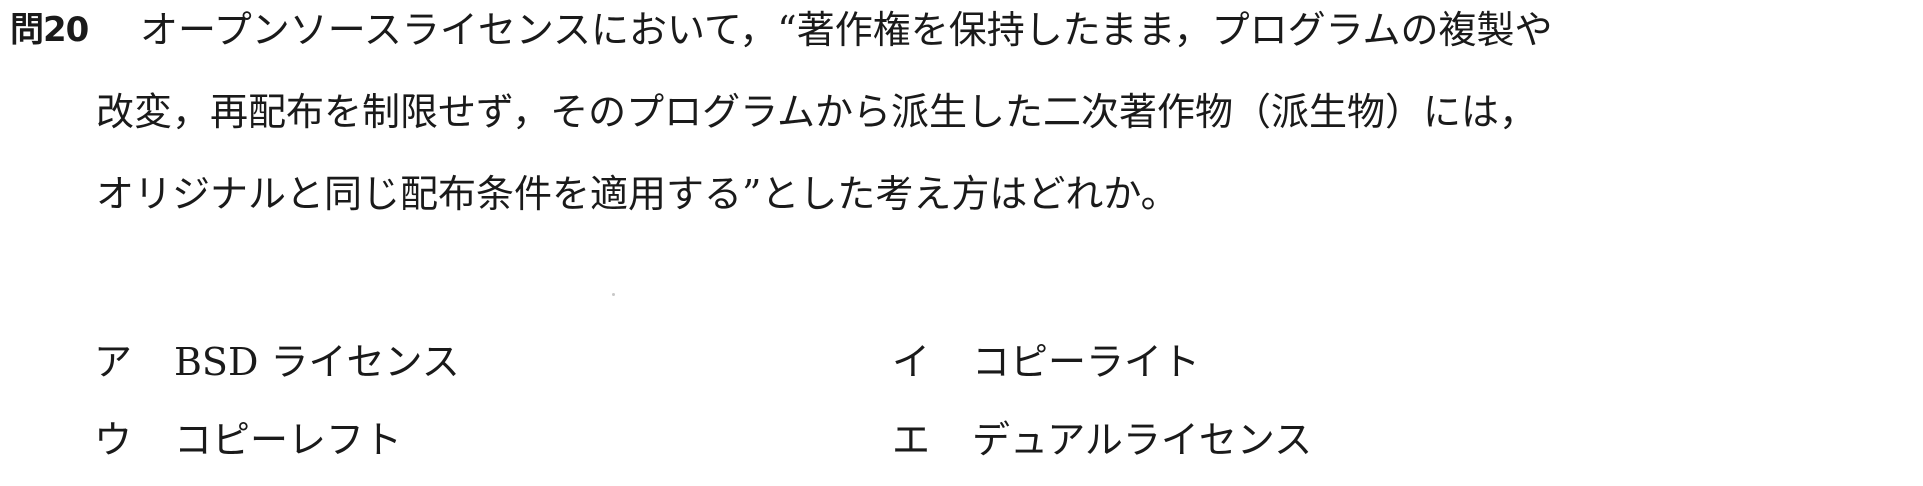 The image size is (1923, 486). I want to click on question-text-line-2: 改変，再配布を制限せず，そのプログラムから派生した二次著作物（派生物）には，, so click(816, 112).